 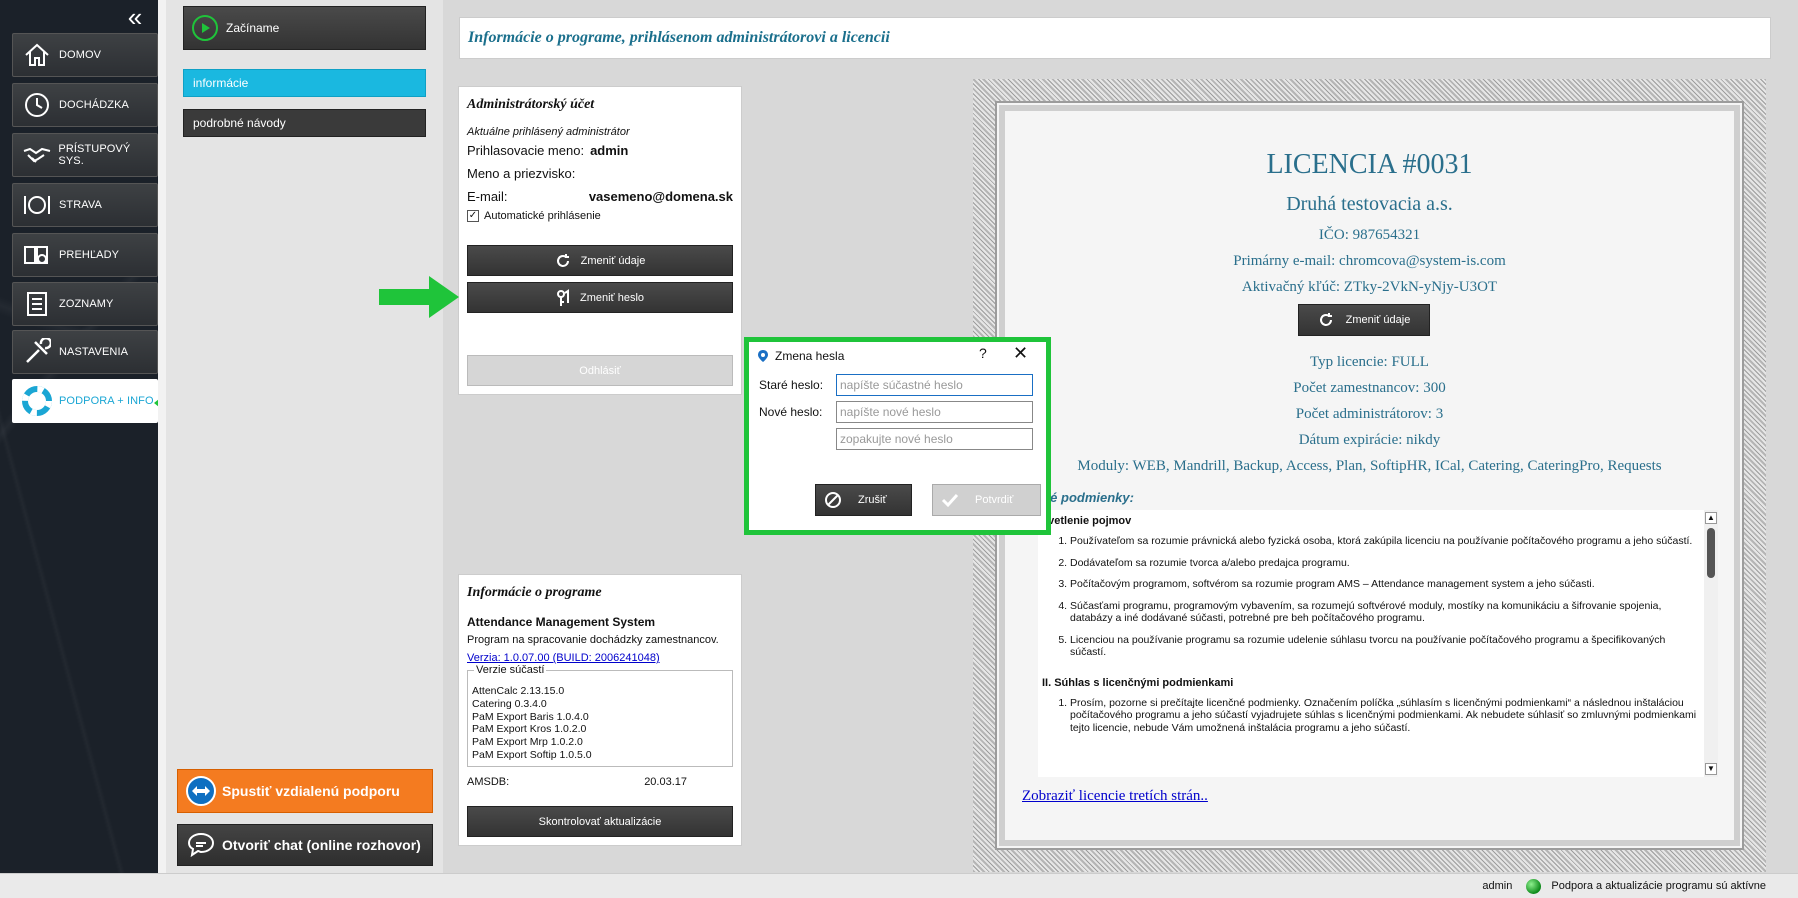 What do you see at coordinates (1378, 320) in the screenshot?
I see `license-change-details-label: Zmeniť údaje` at bounding box center [1378, 320].